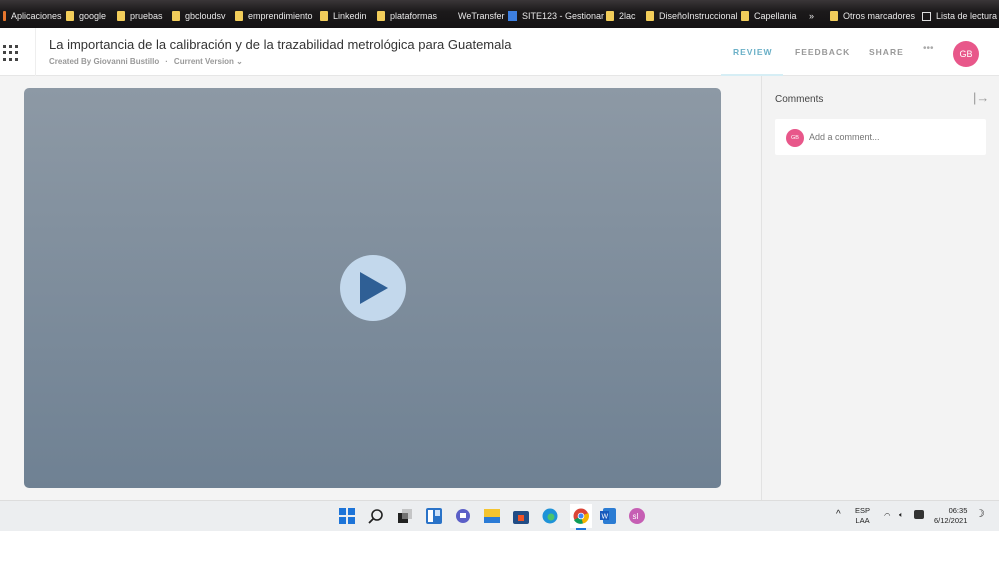 The image size is (999, 568). I want to click on bookmark-pruebas: pruebas, so click(140, 16).